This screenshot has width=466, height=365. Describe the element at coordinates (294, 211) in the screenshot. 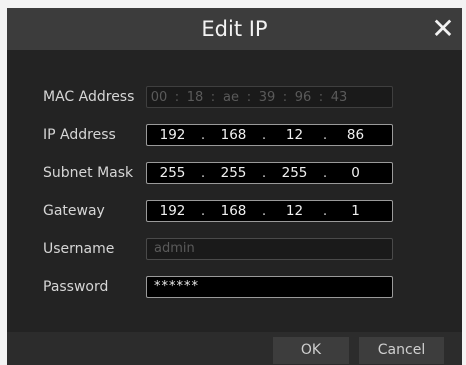

I see `gateway-octet-3: 12` at that location.